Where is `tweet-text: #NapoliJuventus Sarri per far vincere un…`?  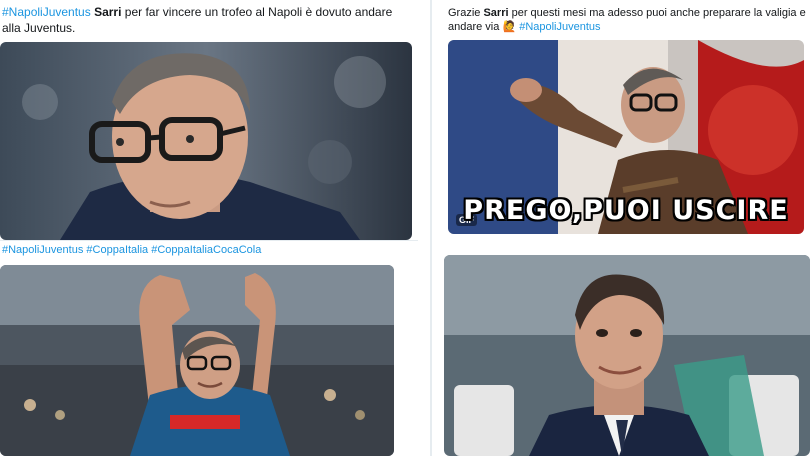
tweet-text: #NapoliJuventus Sarri per far vincere un… is located at coordinates (202, 20).